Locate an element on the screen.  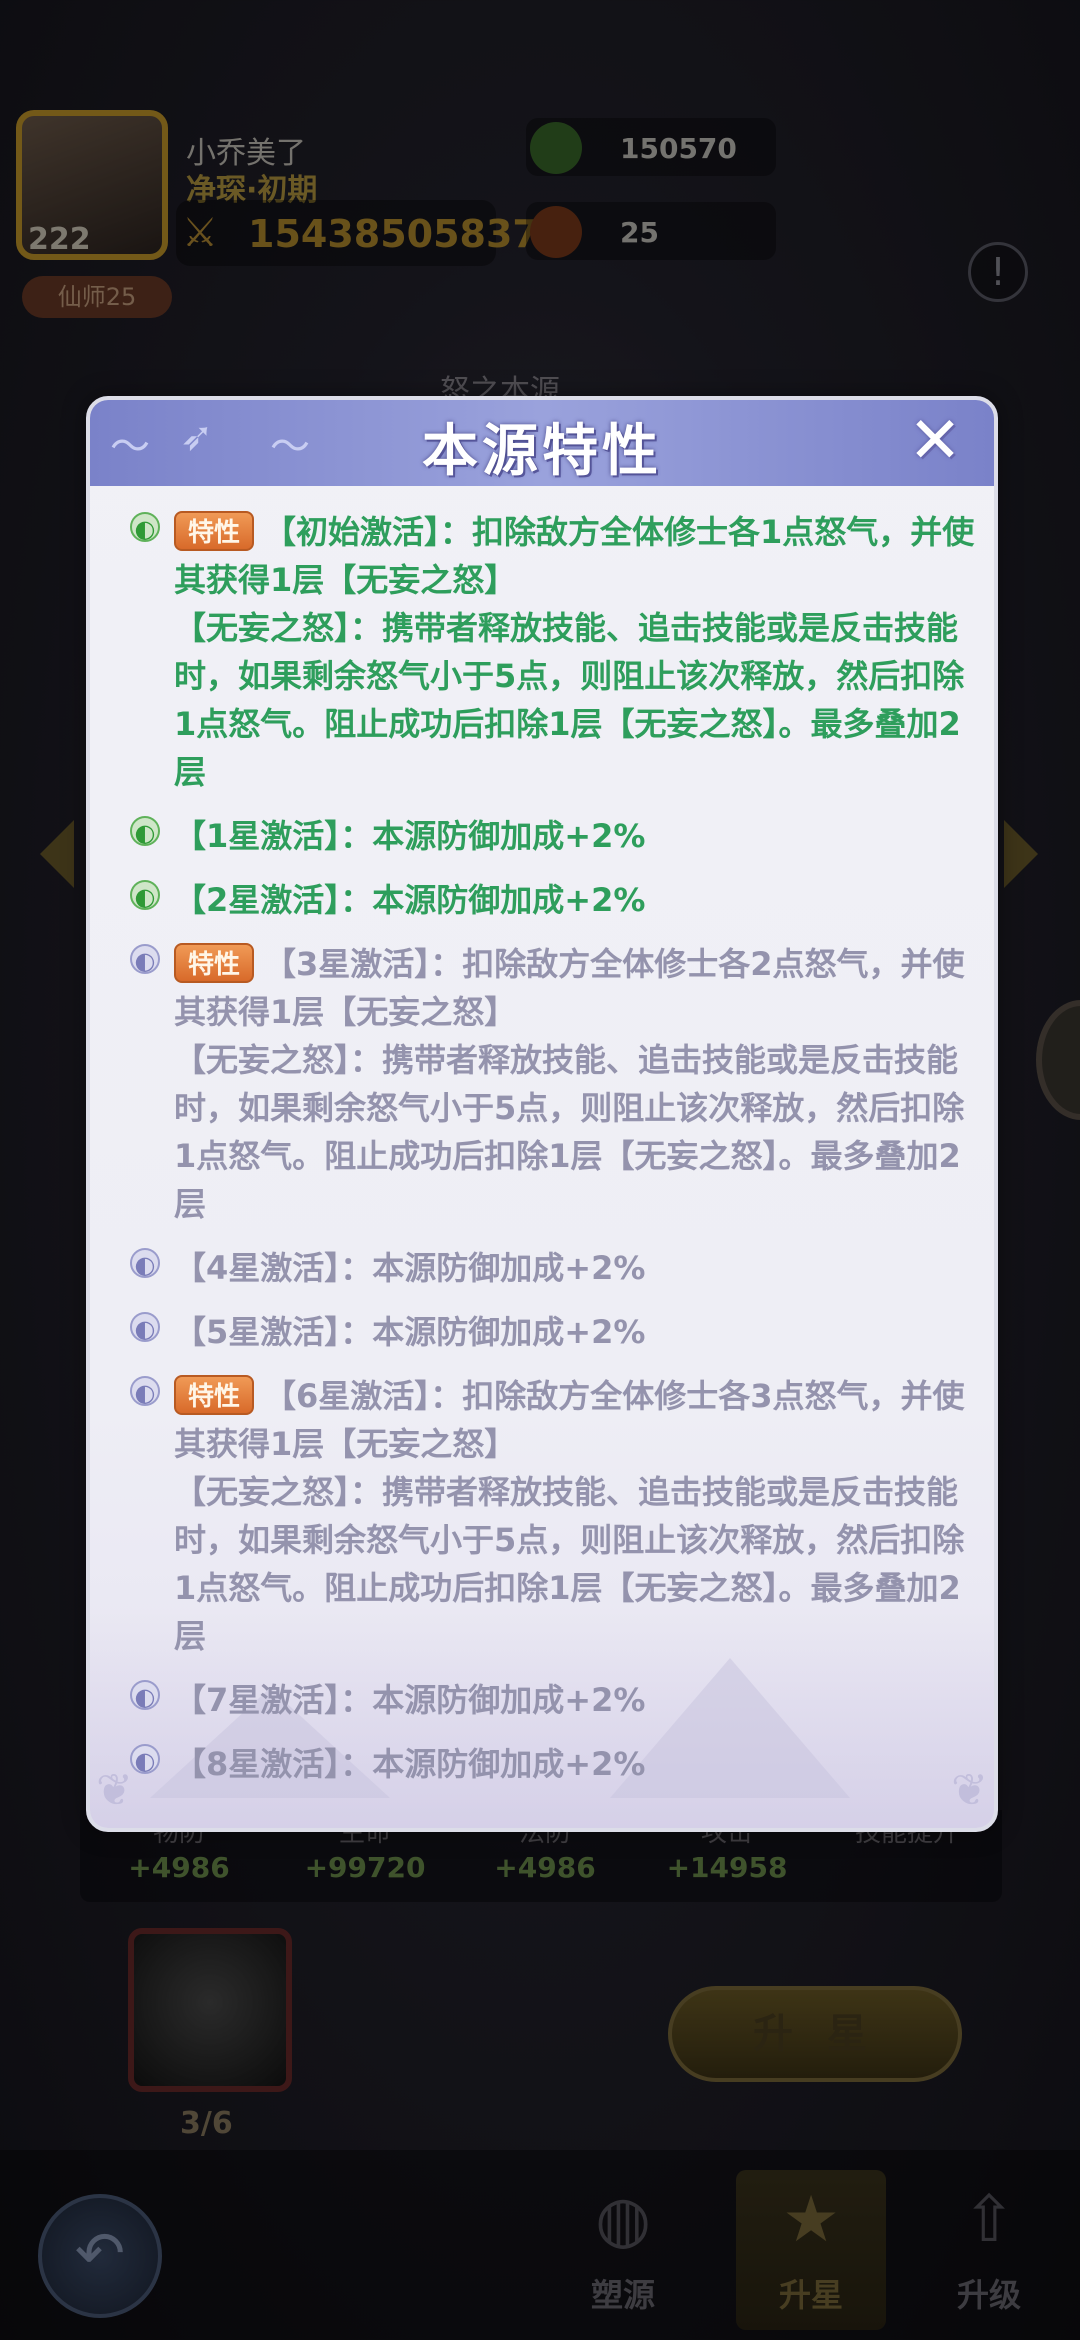
trait-entry: ◐ 【4星激活】：本源防御加成+2% is located at coordinates (555, 1268).